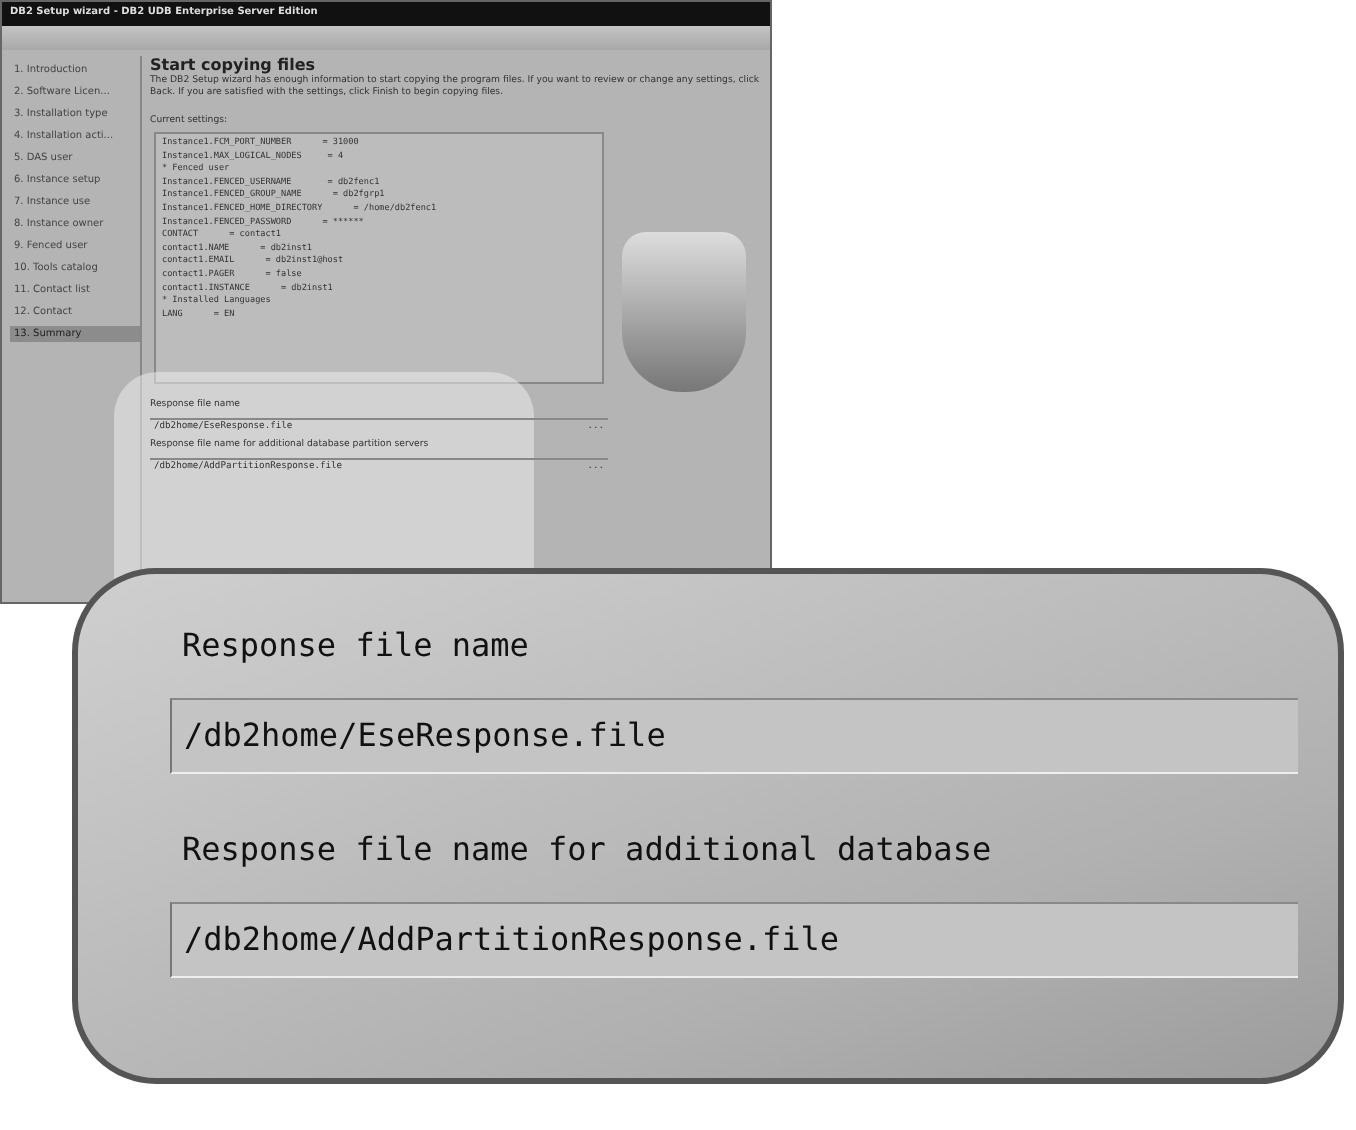 This screenshot has width=1356, height=1130. I want to click on field-label: Response file name for additional database, so click(588, 850).